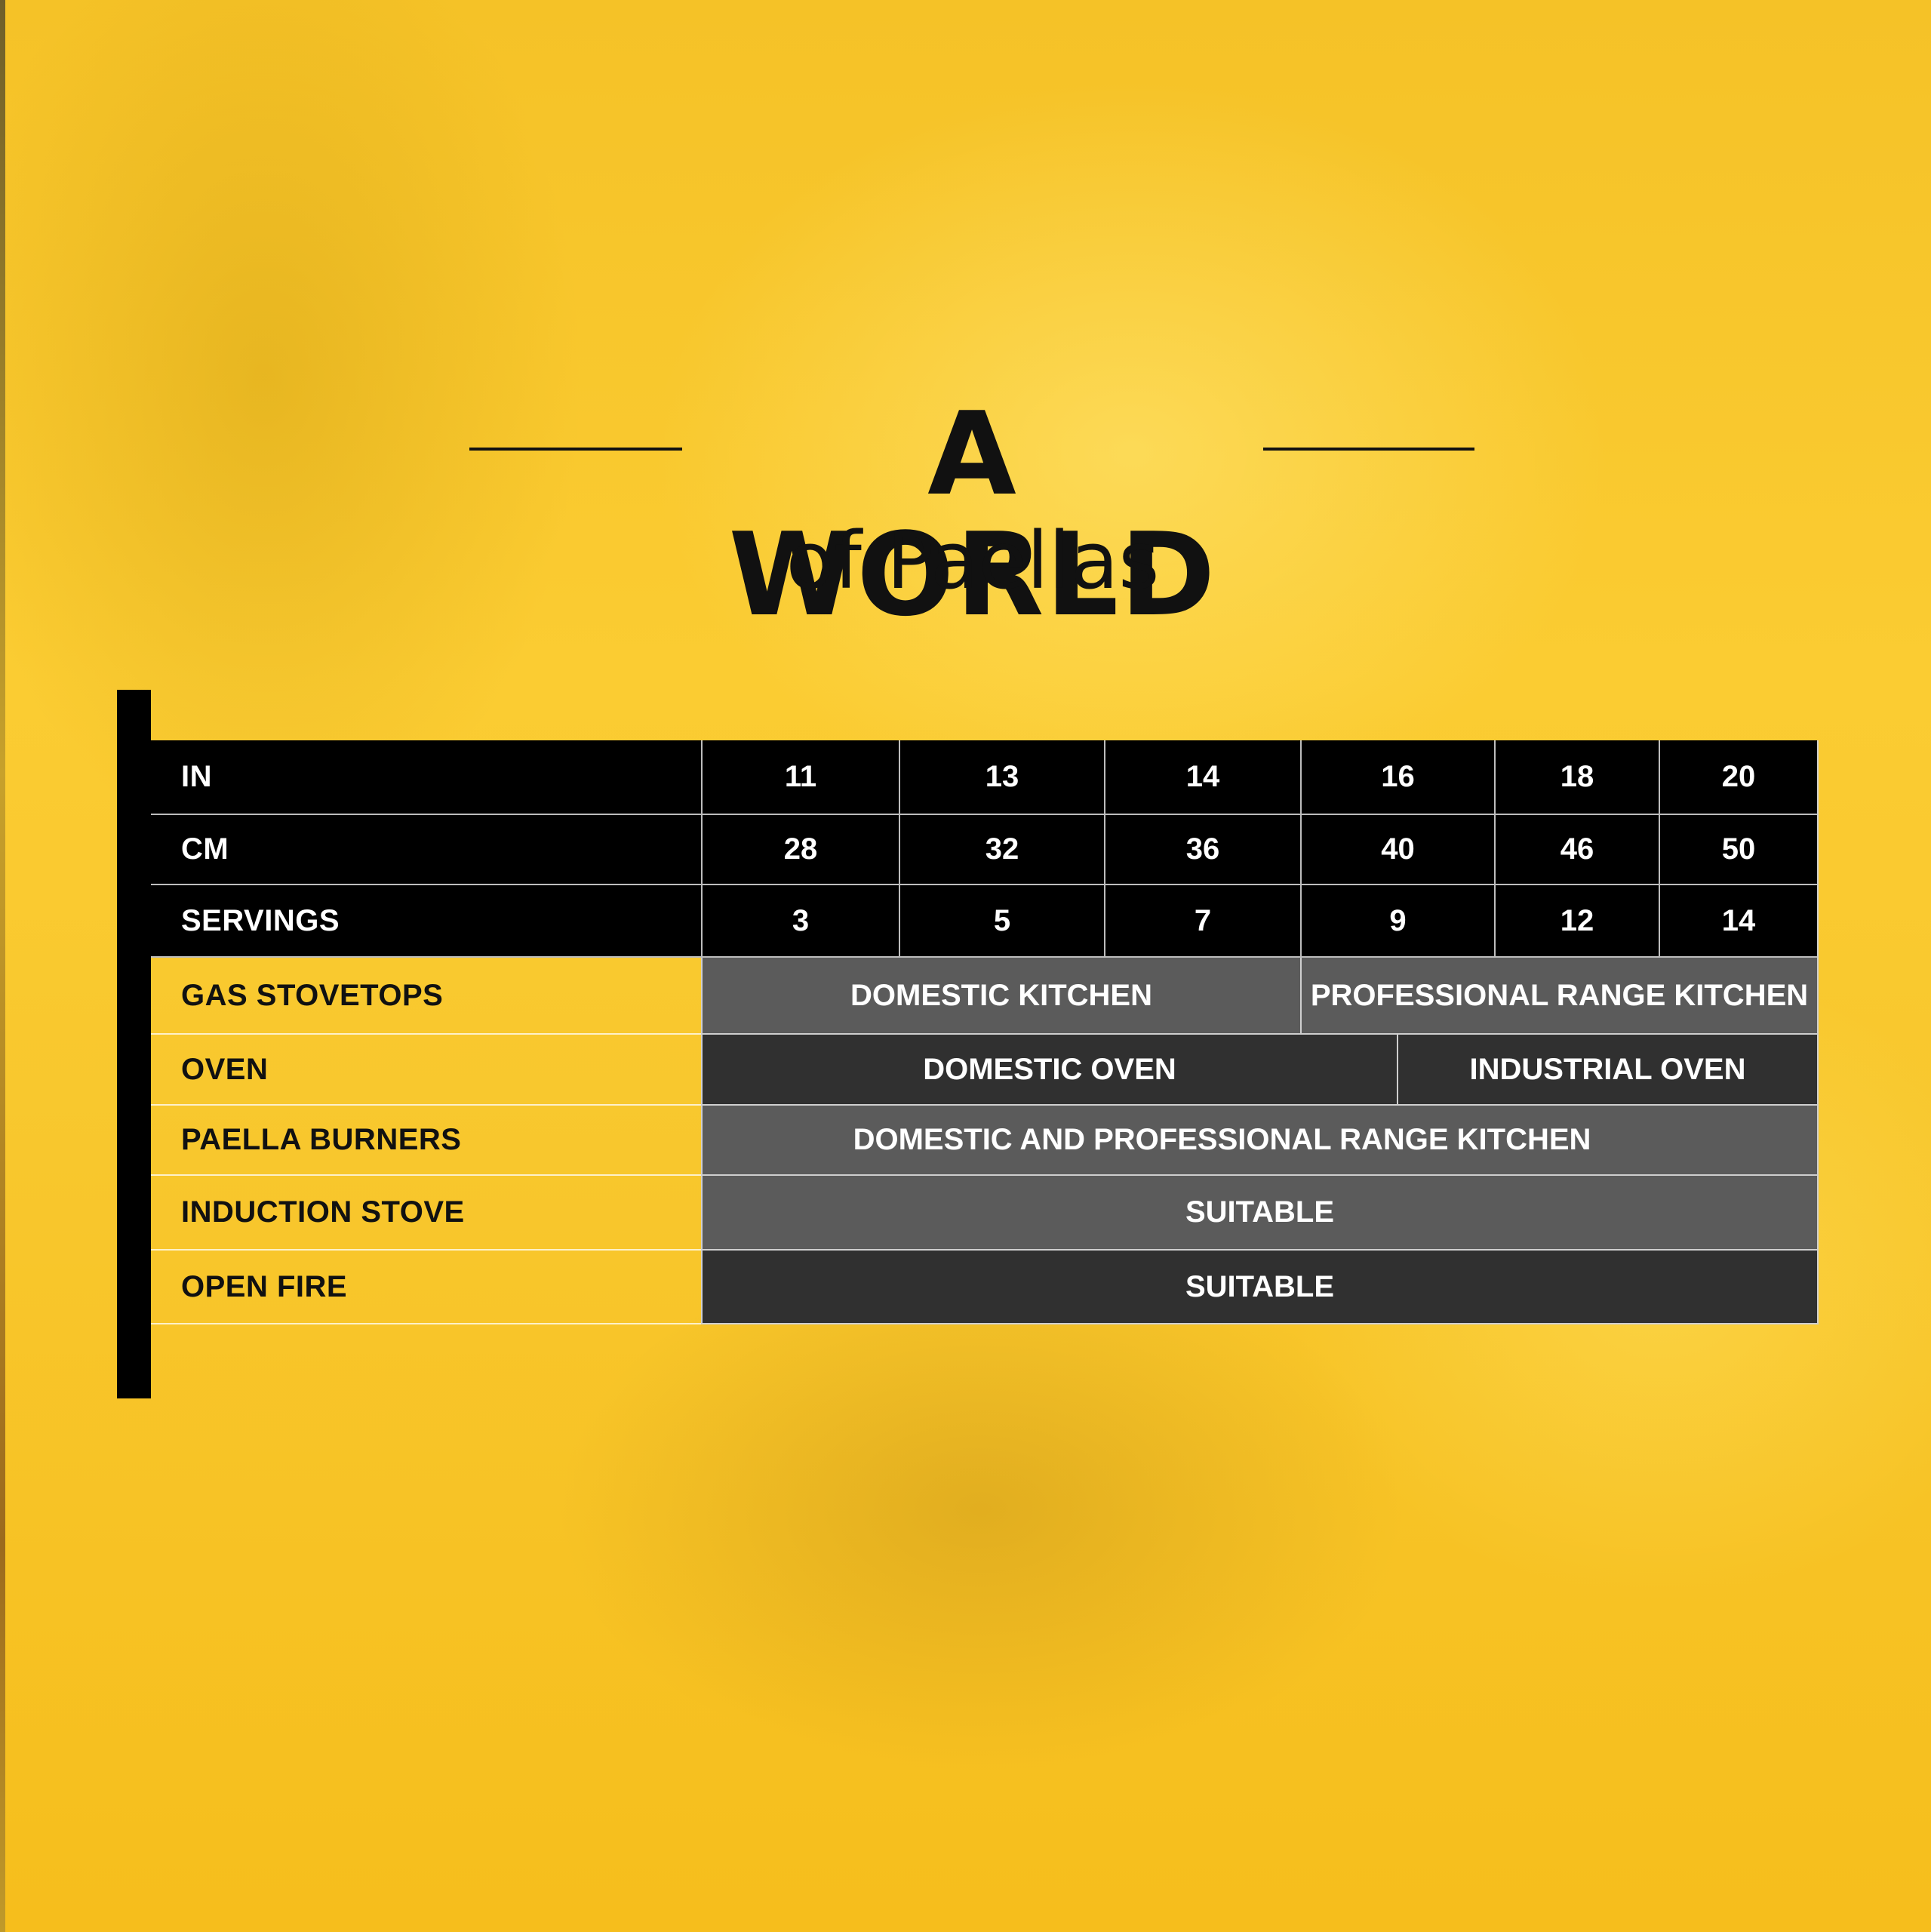 This screenshot has height=1932, width=1931. Describe the element at coordinates (1738, 921) in the screenshot. I see `servings-cell: 14` at that location.